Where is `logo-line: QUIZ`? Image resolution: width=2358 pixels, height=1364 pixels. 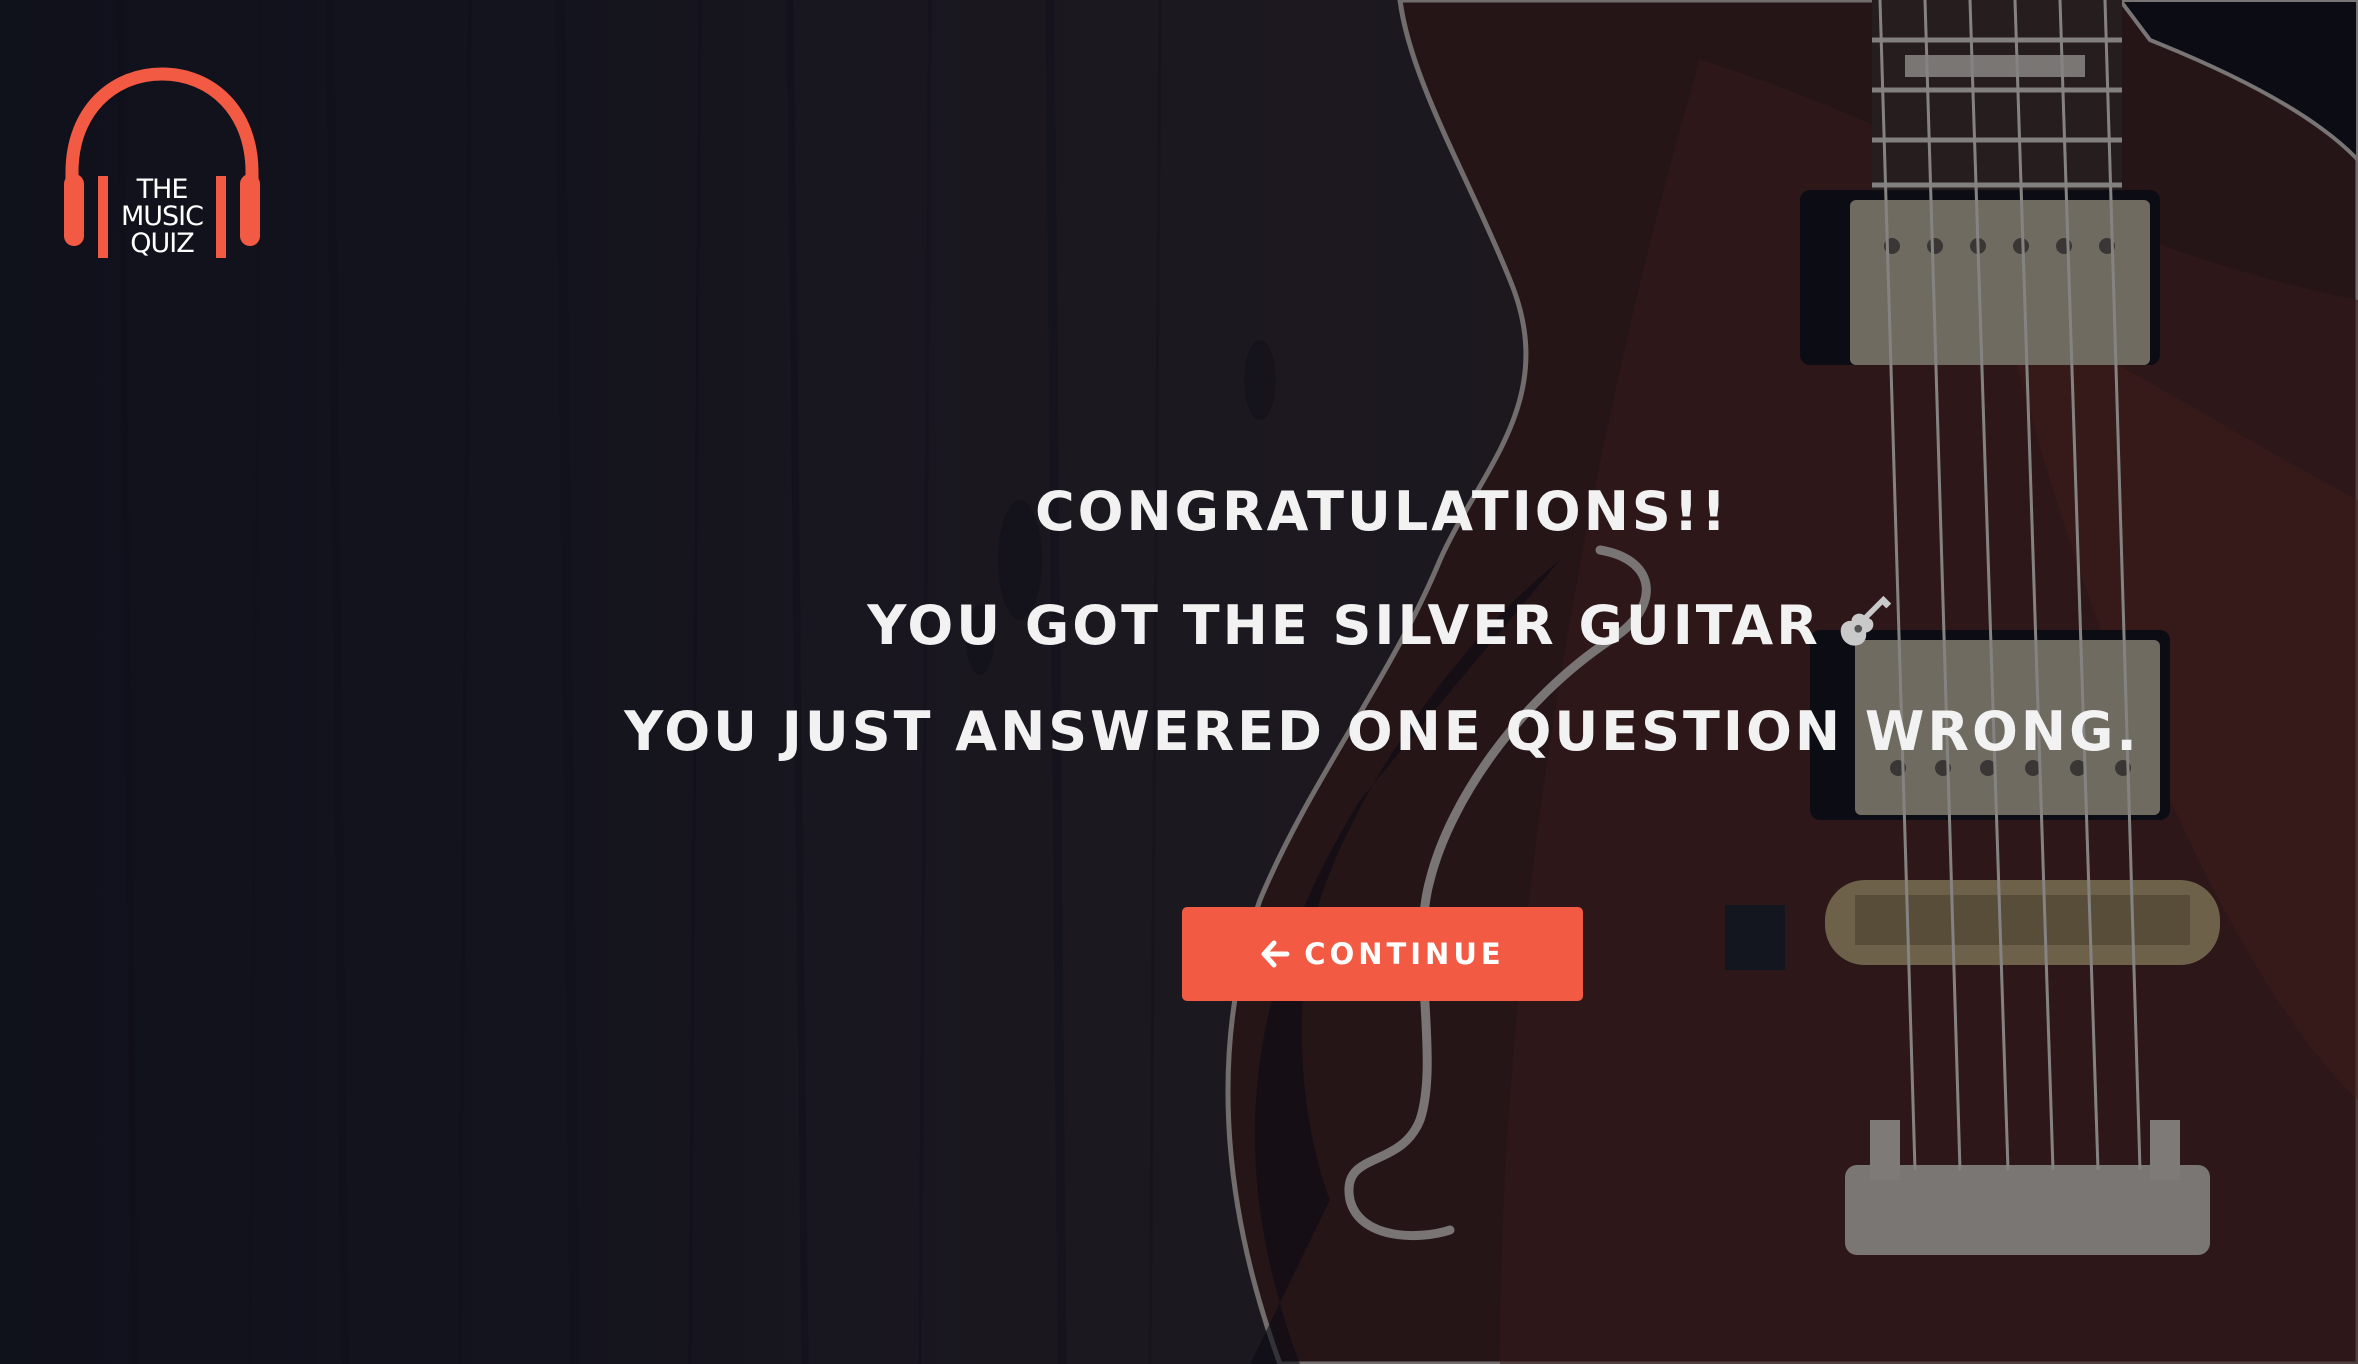 logo-line: QUIZ is located at coordinates (162, 243).